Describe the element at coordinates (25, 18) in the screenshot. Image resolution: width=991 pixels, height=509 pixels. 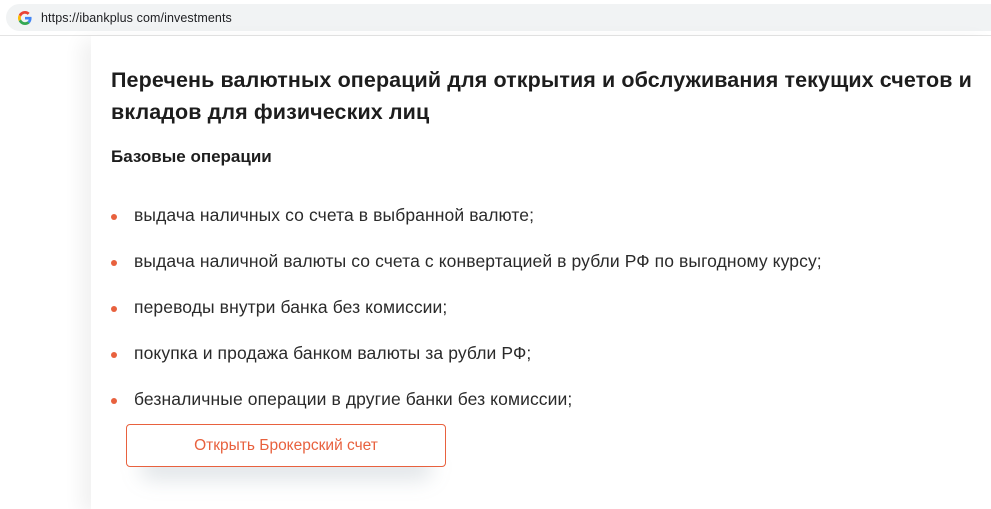
I see `google-g-icon` at that location.